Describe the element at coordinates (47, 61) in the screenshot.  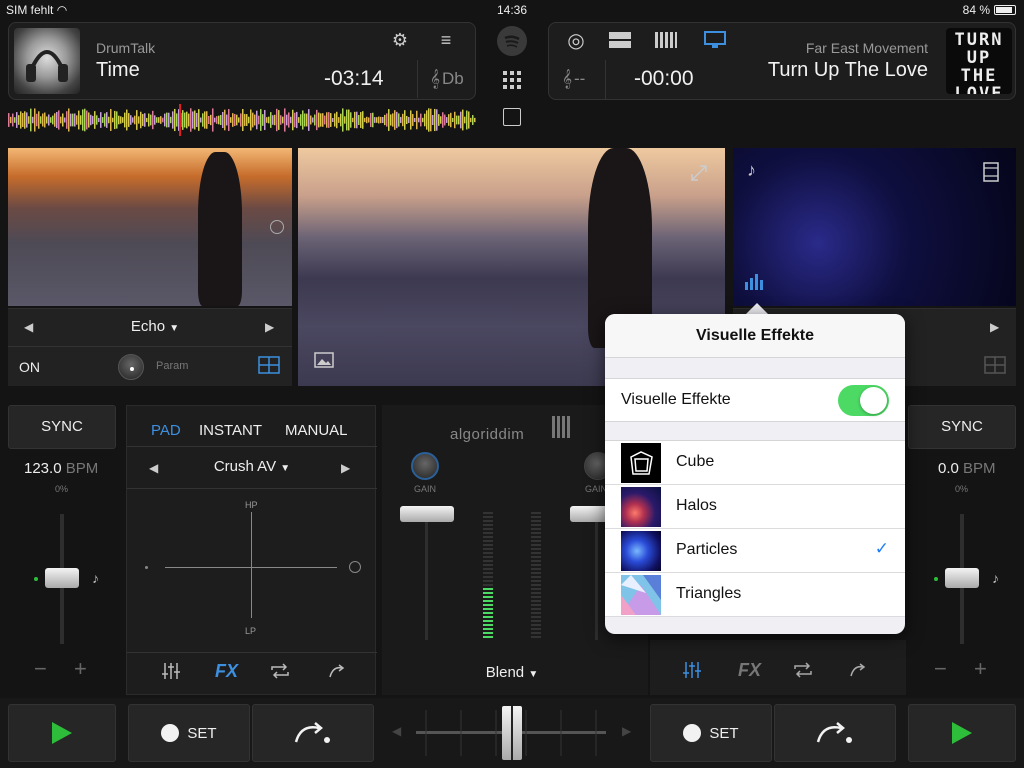
I see `album-cover-left` at that location.